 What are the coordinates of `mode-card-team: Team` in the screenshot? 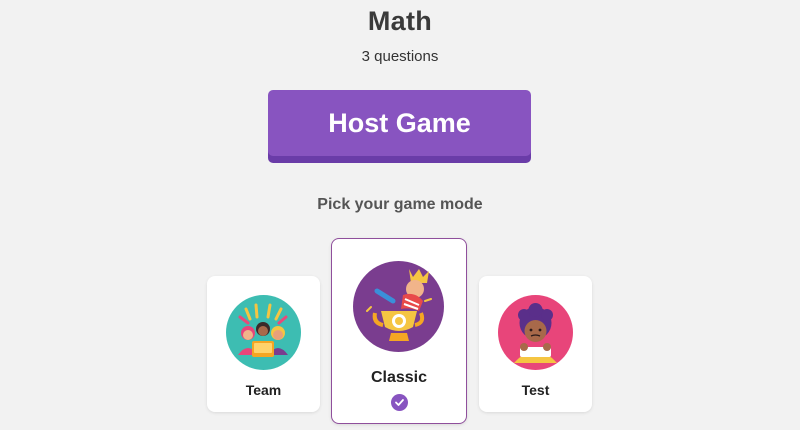 It's located at (263, 344).